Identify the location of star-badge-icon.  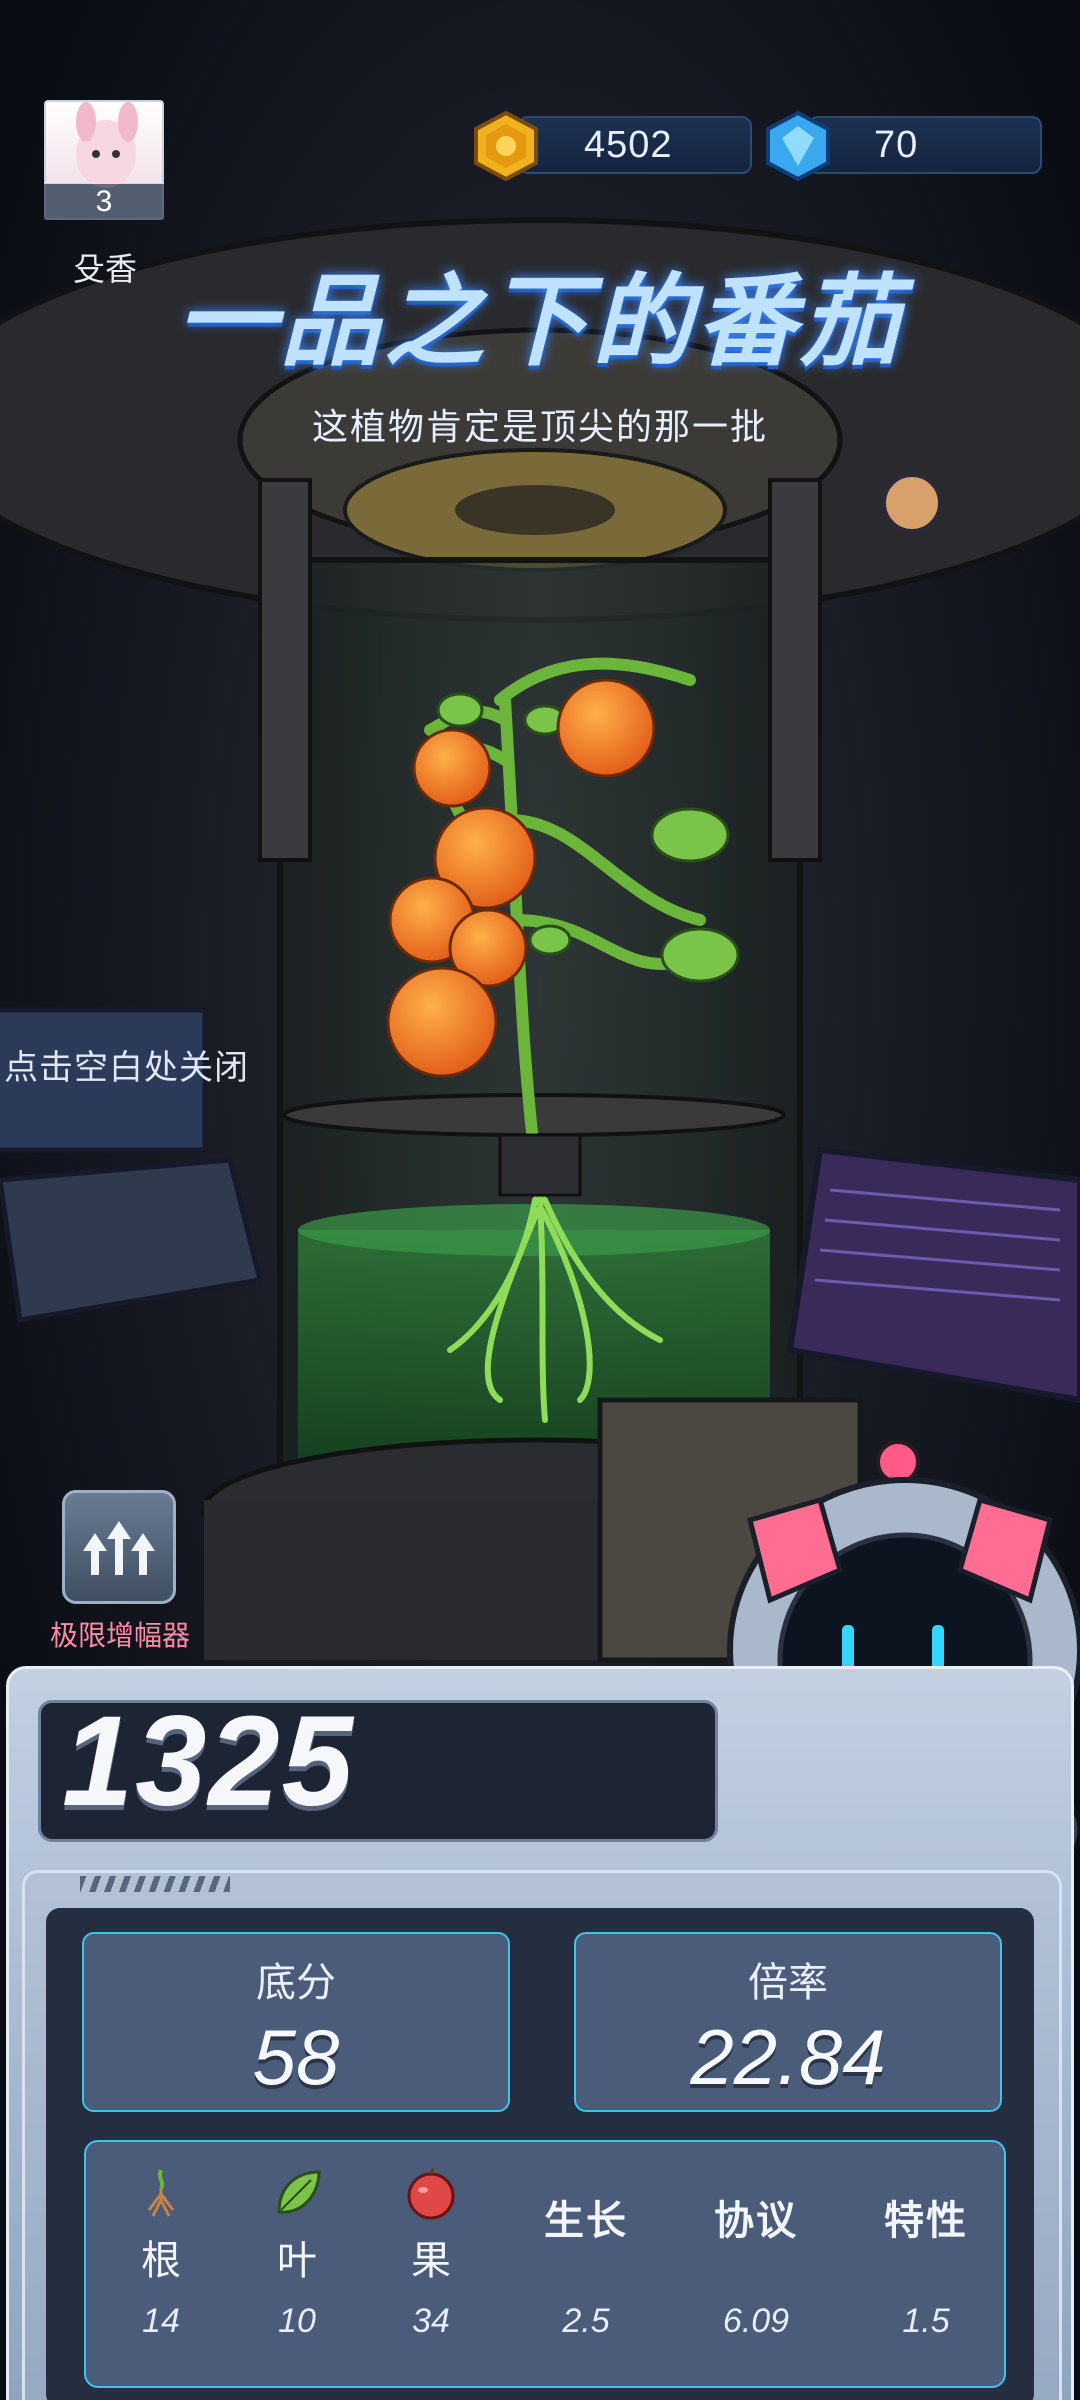
(912, 503).